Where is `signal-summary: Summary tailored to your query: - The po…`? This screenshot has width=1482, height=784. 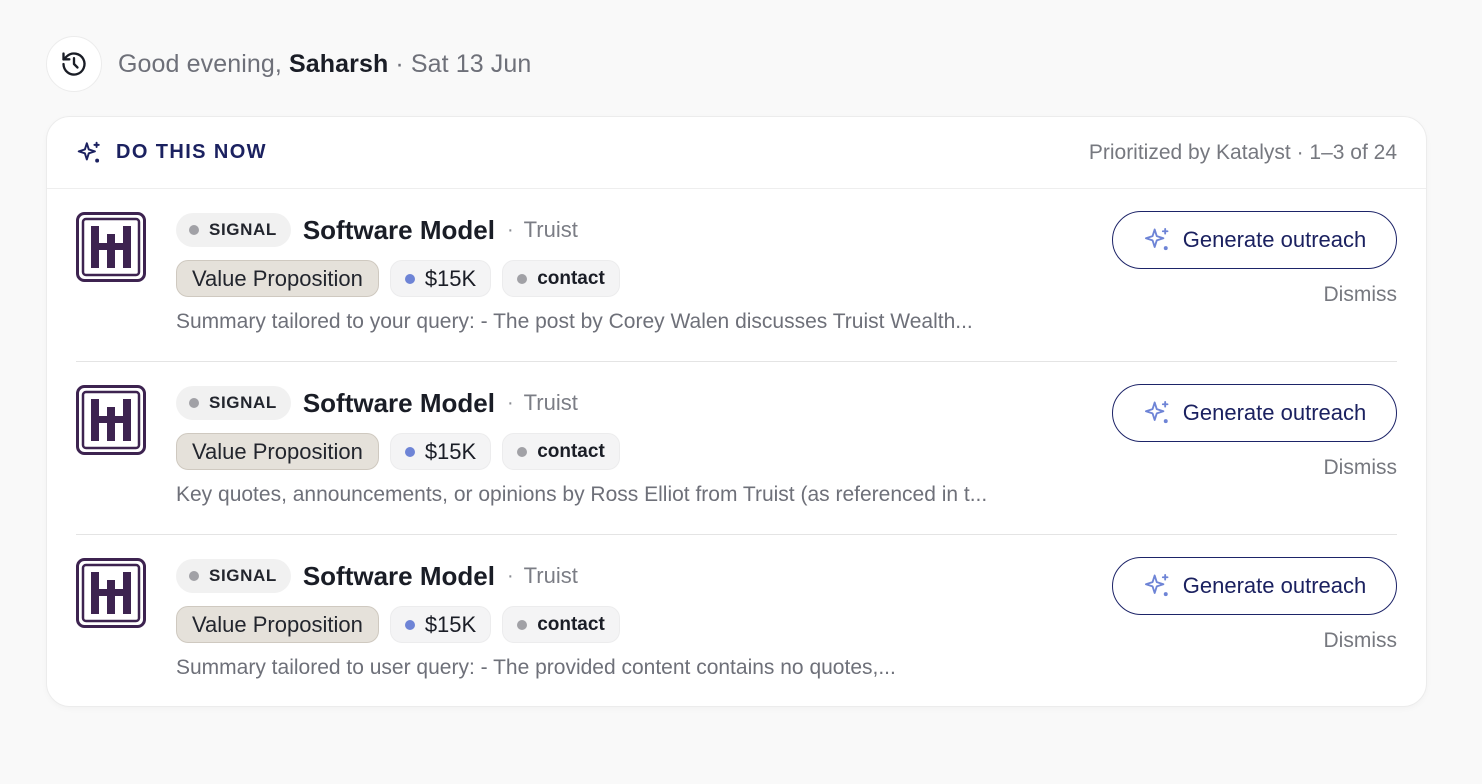 signal-summary: Summary tailored to your query: - The po… is located at coordinates (574, 321).